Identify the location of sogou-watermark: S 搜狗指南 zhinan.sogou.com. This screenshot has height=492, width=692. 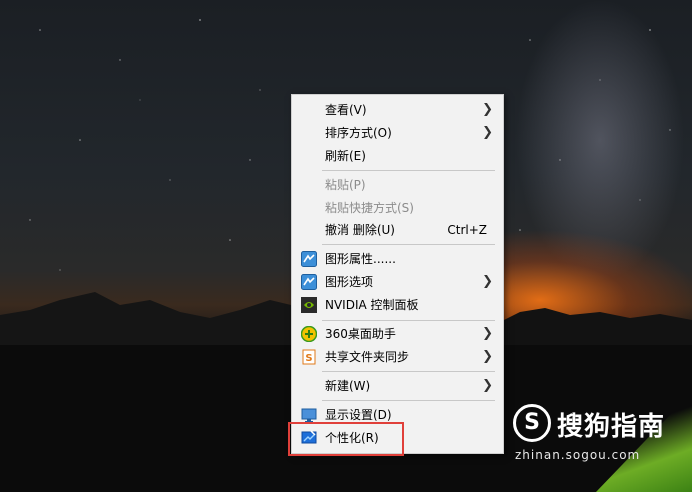
(600, 434).